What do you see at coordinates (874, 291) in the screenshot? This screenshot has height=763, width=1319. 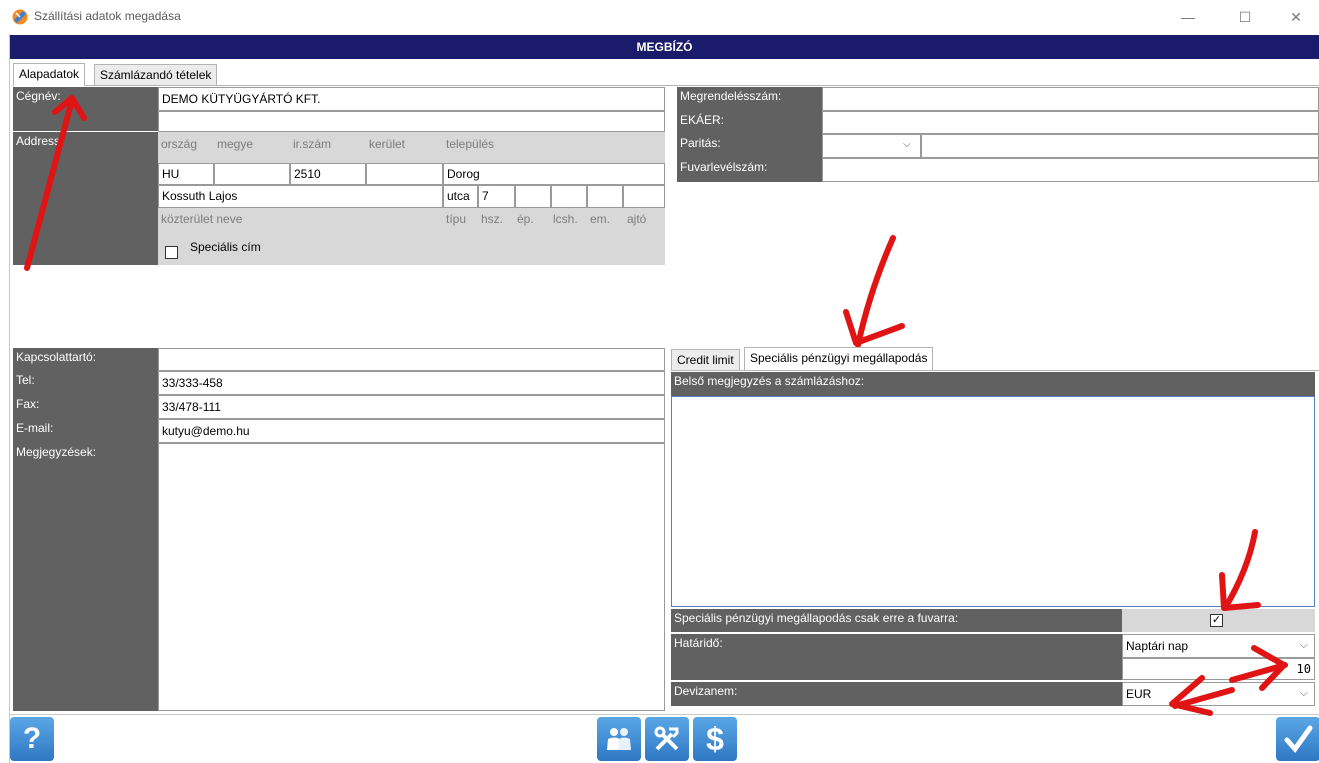 I see `arrow-to-special-finance-tab` at bounding box center [874, 291].